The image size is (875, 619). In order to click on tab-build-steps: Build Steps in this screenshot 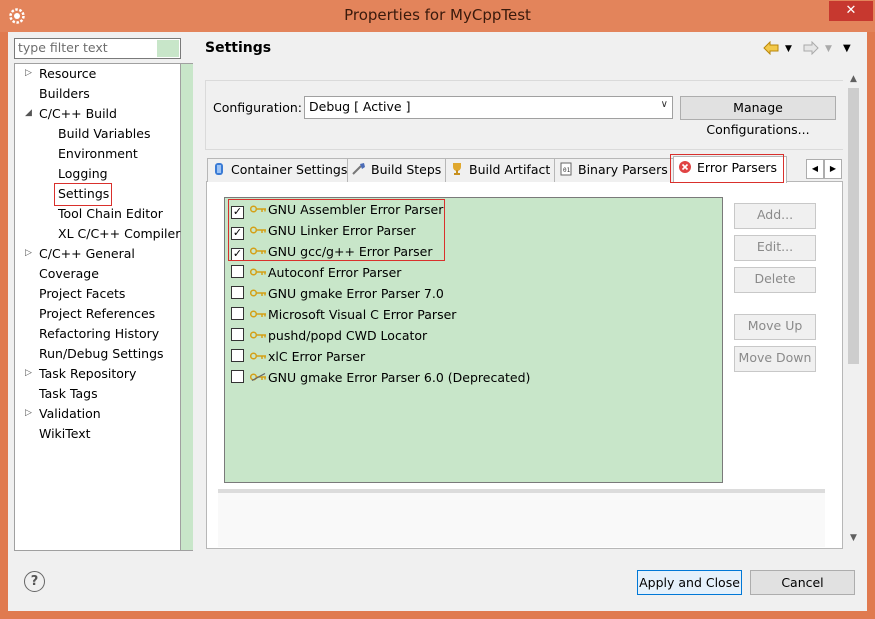, I will do `click(398, 170)`.